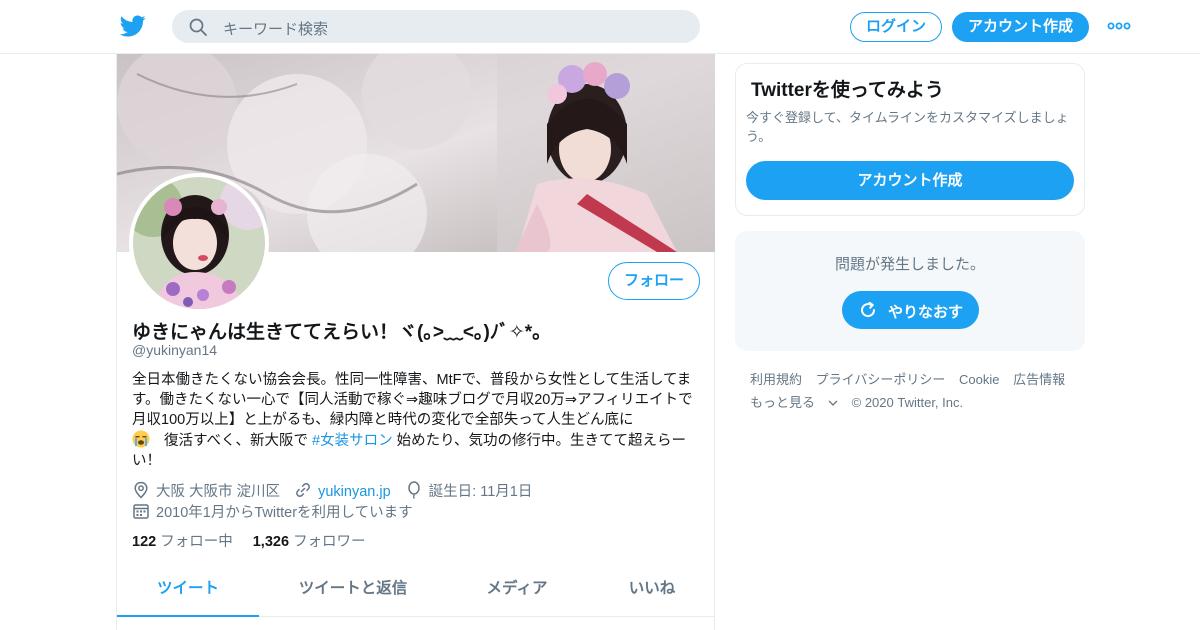  I want to click on follow-button: フォロー, so click(654, 281).